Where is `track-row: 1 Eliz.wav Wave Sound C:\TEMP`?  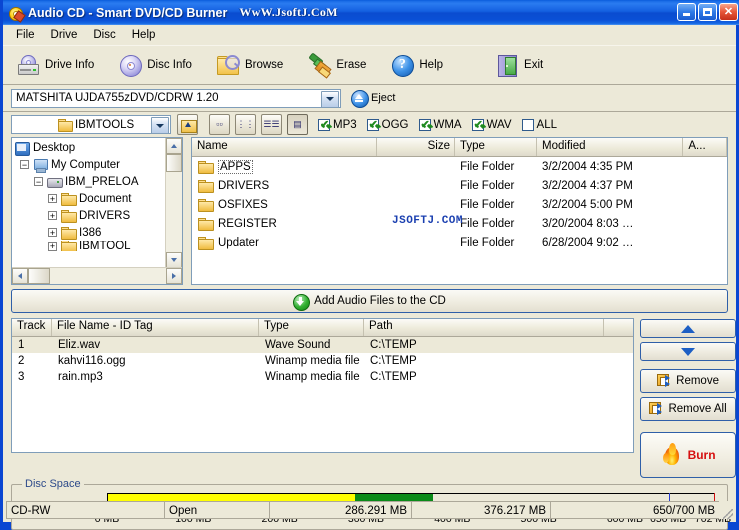
track-row: 1 Eliz.wav Wave Sound C:\TEMP is located at coordinates (323, 345).